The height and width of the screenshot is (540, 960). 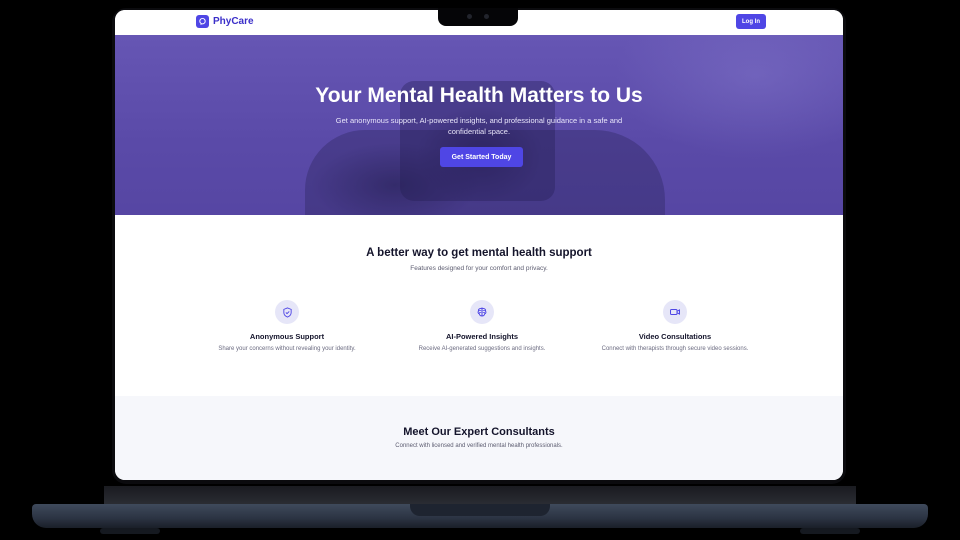 I want to click on laptop-hinge, so click(x=480, y=495).